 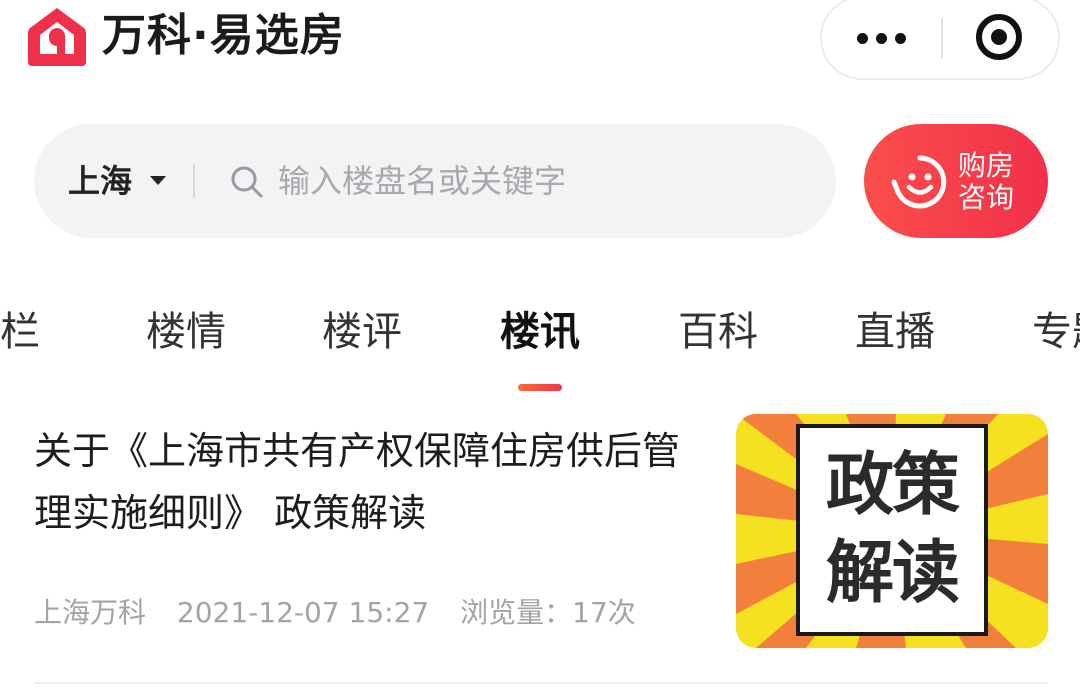 What do you see at coordinates (158, 180) in the screenshot?
I see `caret-down-icon` at bounding box center [158, 180].